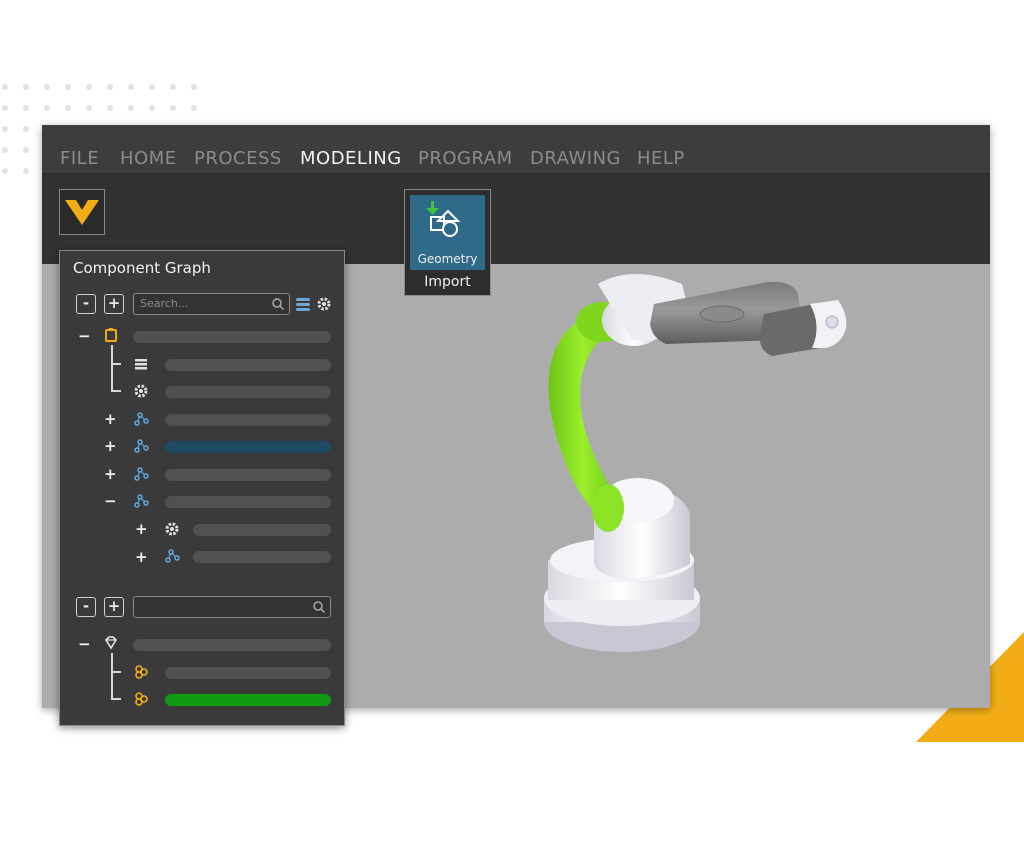 The height and width of the screenshot is (841, 1024). Describe the element at coordinates (148, 158) in the screenshot. I see `menu-home: HOME` at that location.